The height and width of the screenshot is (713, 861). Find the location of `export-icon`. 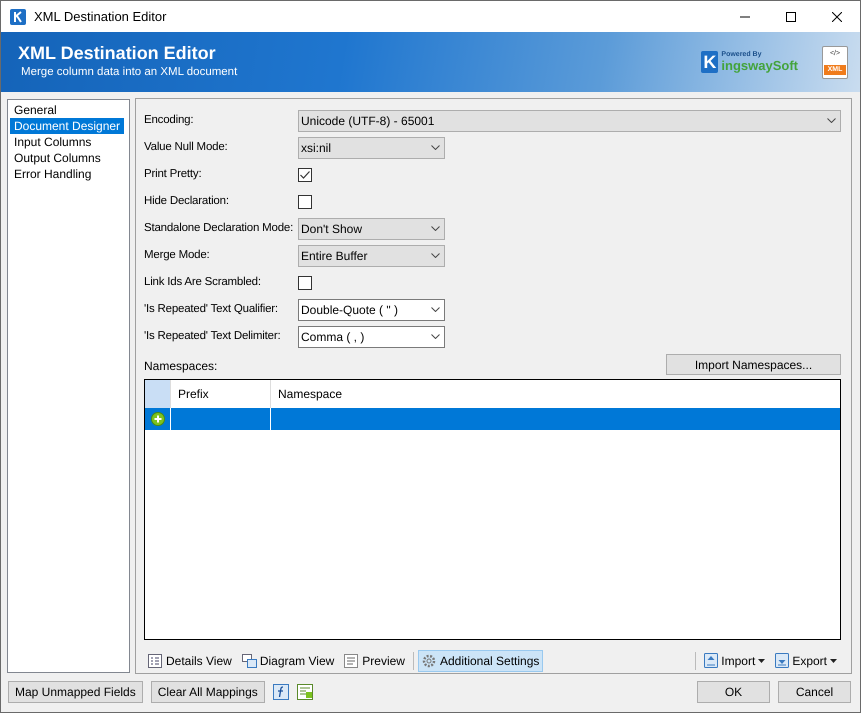

export-icon is located at coordinates (782, 660).